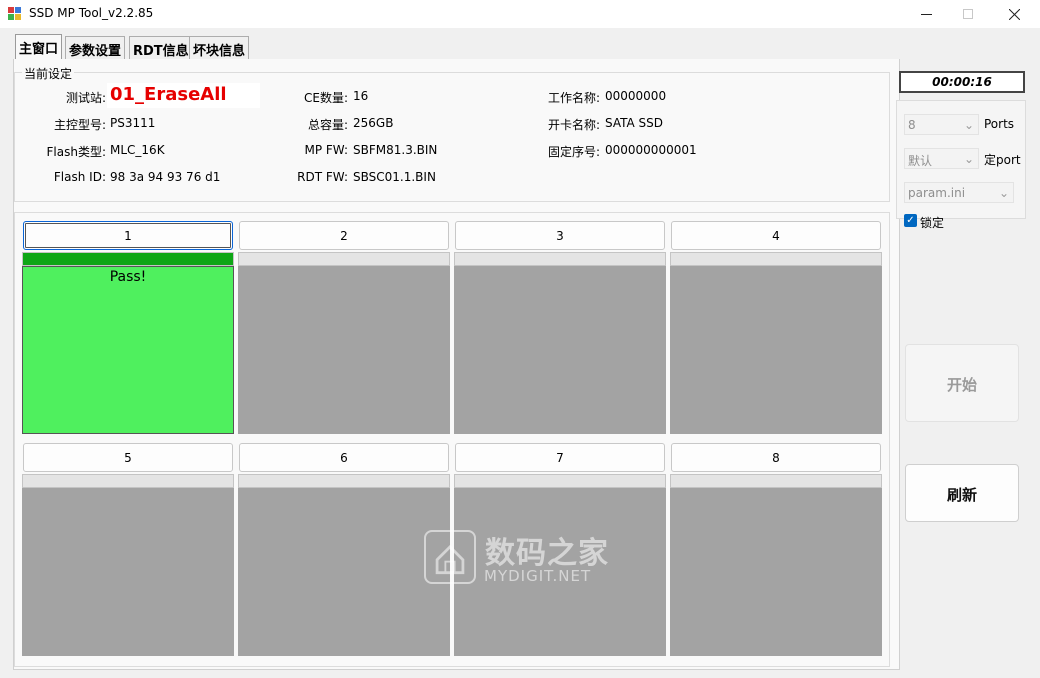 The image size is (1040, 678). What do you see at coordinates (91, 13) in the screenshot?
I see `window-title: SSD MP Tool_v2.2.85` at bounding box center [91, 13].